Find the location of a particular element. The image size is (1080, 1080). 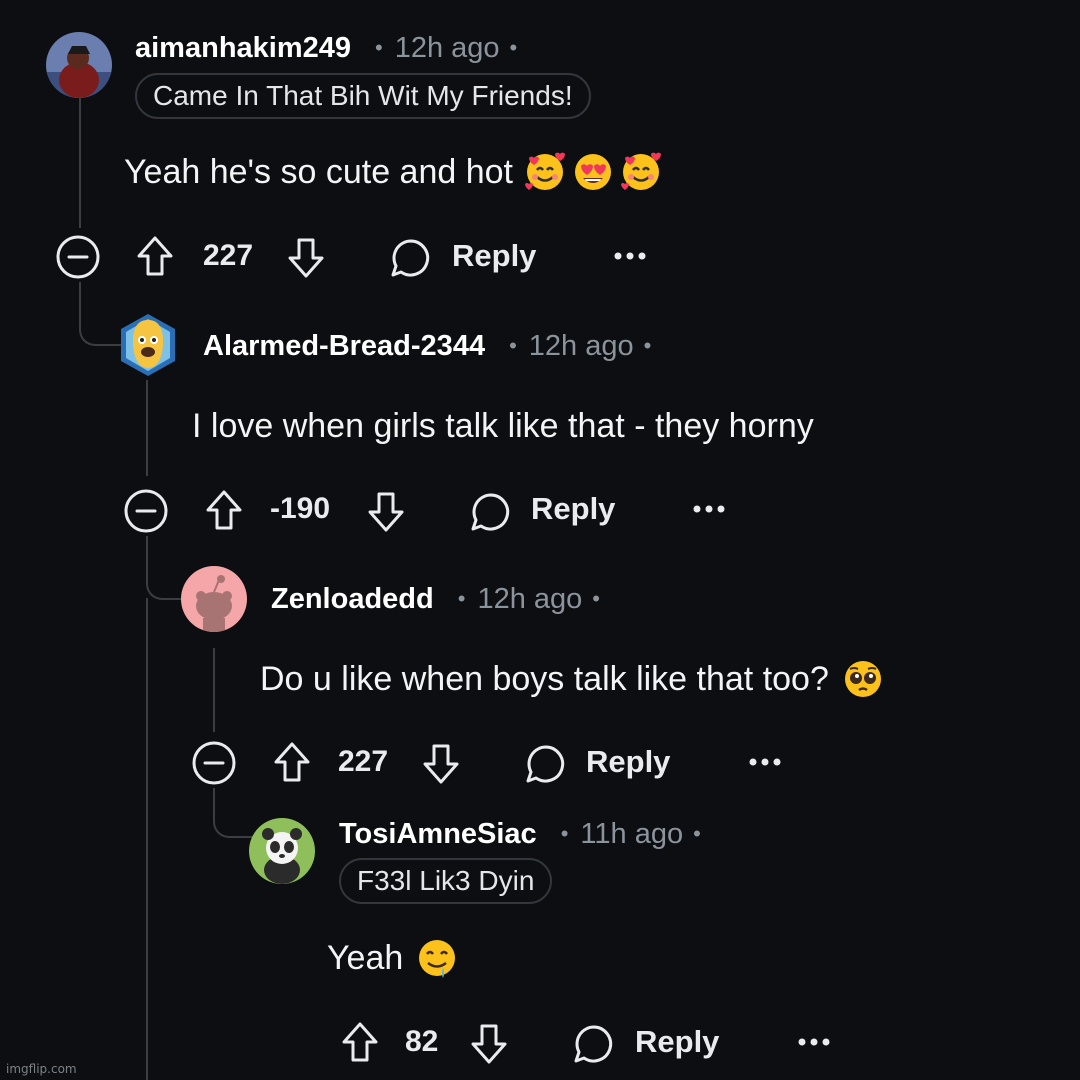

user-flair: Came In That Bih Wit My Friends! is located at coordinates (363, 96).